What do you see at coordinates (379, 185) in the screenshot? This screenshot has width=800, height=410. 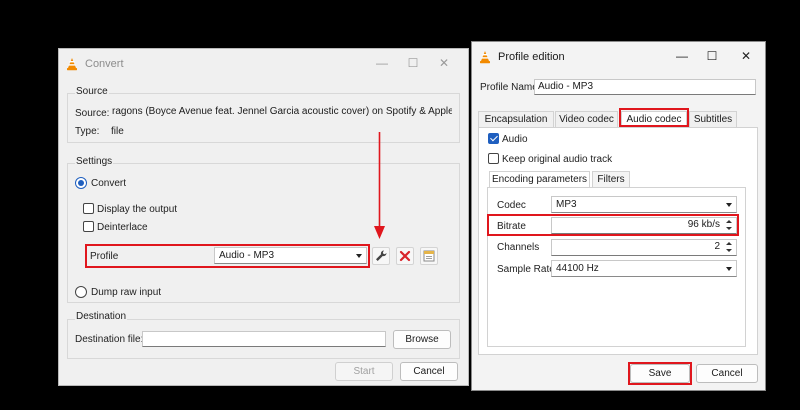 I see `annotation-arrow` at bounding box center [379, 185].